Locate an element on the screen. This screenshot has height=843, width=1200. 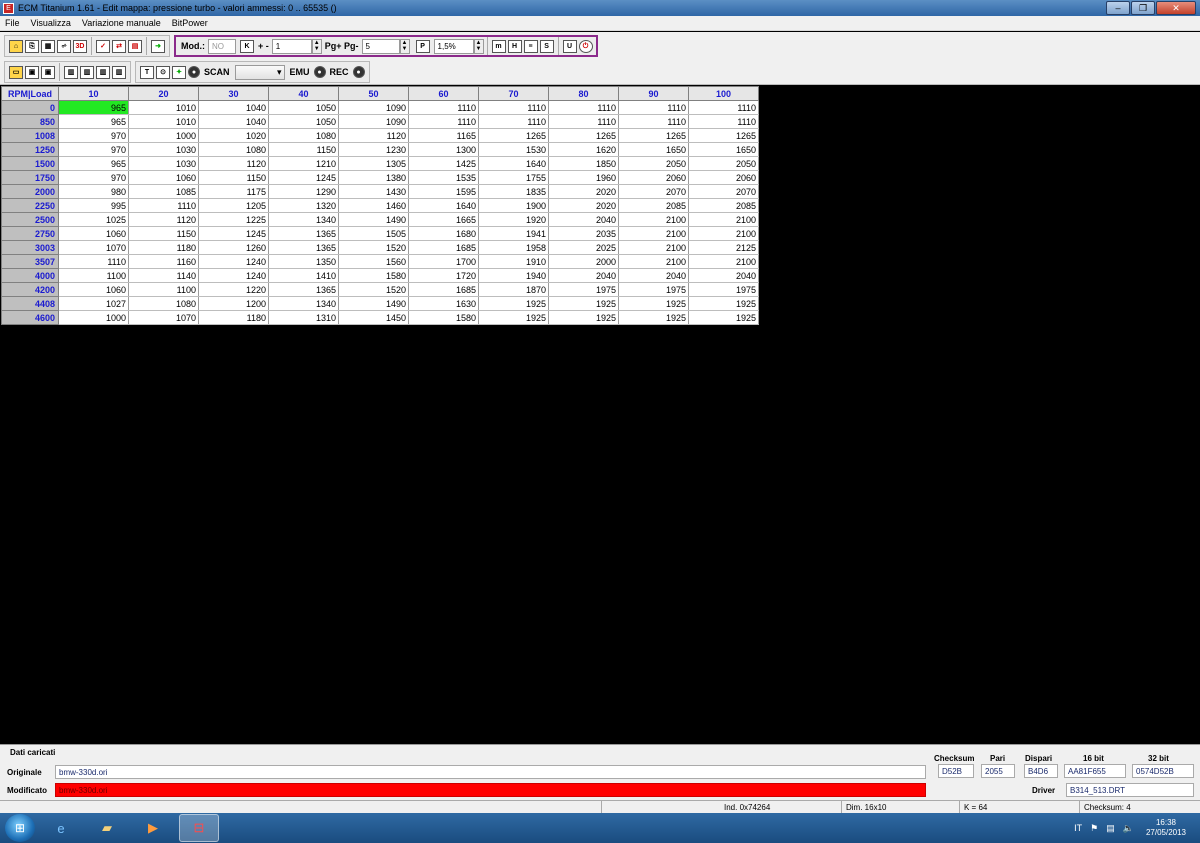
action-center-icon: ⚑ is located at coordinates (1094, 828).